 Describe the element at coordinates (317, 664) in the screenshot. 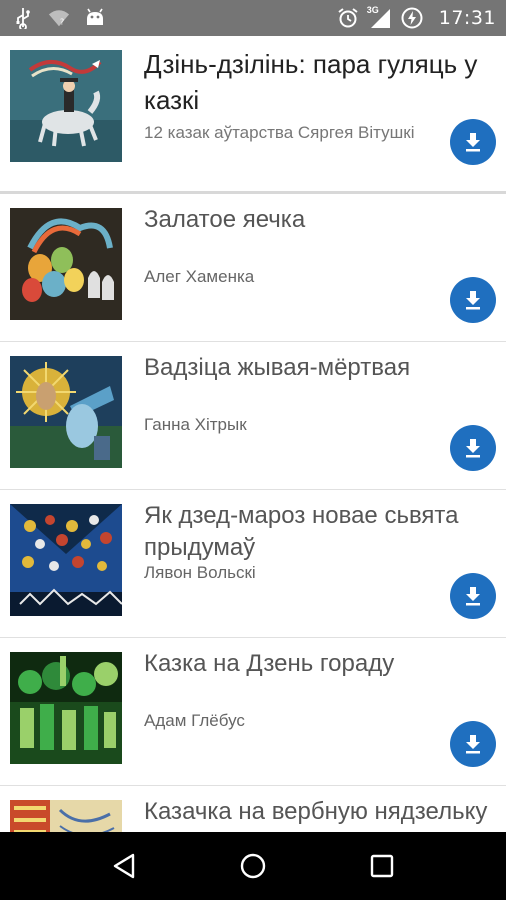

I see `book-title: Казка на Дзень гораду` at that location.